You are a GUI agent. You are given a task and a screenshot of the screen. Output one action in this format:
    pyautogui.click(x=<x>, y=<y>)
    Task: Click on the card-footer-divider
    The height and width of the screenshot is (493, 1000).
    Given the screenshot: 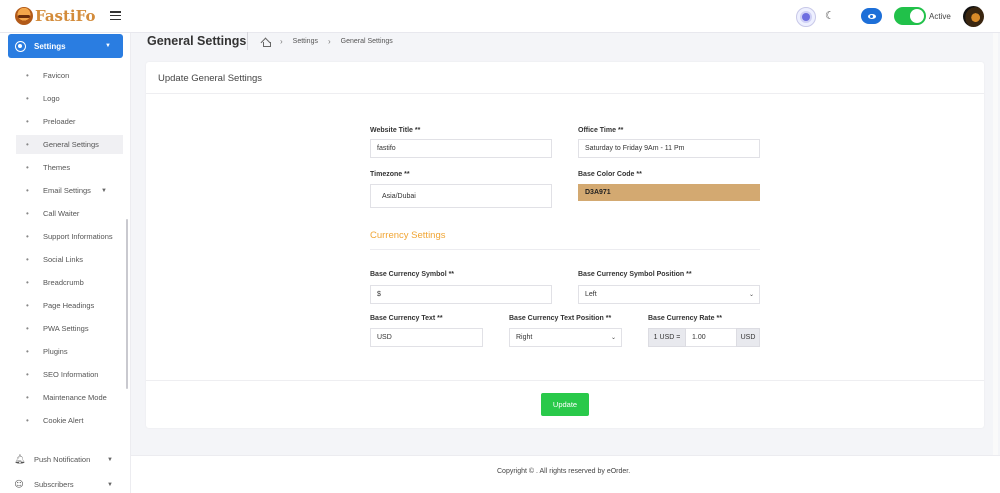 What is the action you would take?
    pyautogui.click(x=565, y=380)
    